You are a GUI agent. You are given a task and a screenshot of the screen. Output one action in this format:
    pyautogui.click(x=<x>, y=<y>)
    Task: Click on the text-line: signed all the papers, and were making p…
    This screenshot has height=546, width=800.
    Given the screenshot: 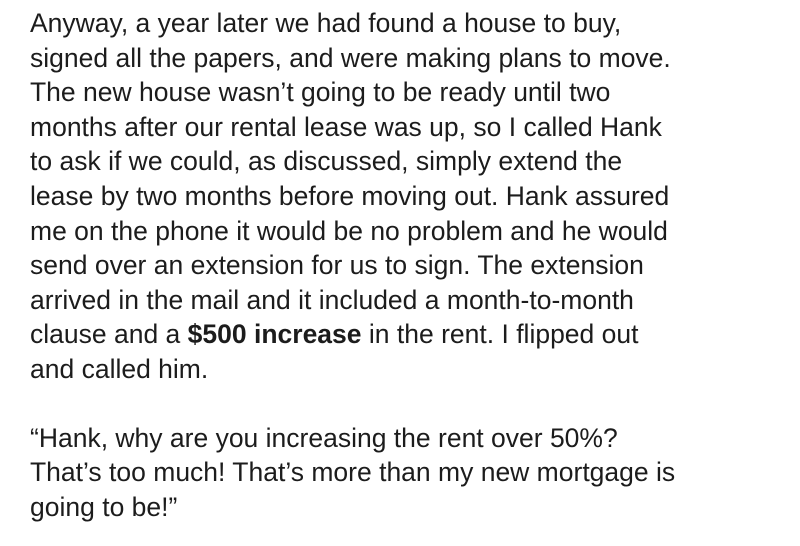 What is the action you would take?
    pyautogui.click(x=350, y=57)
    